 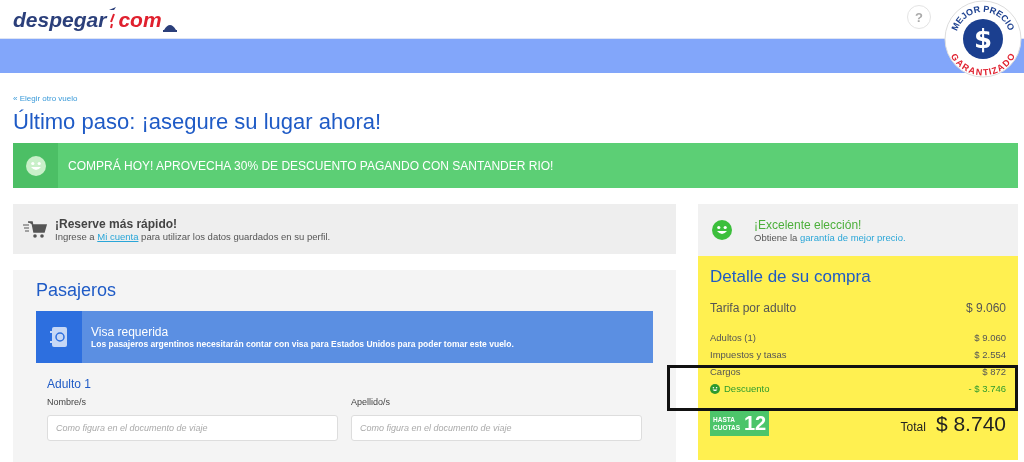 I want to click on fare-label: Tarifa por adulto, so click(x=753, y=308).